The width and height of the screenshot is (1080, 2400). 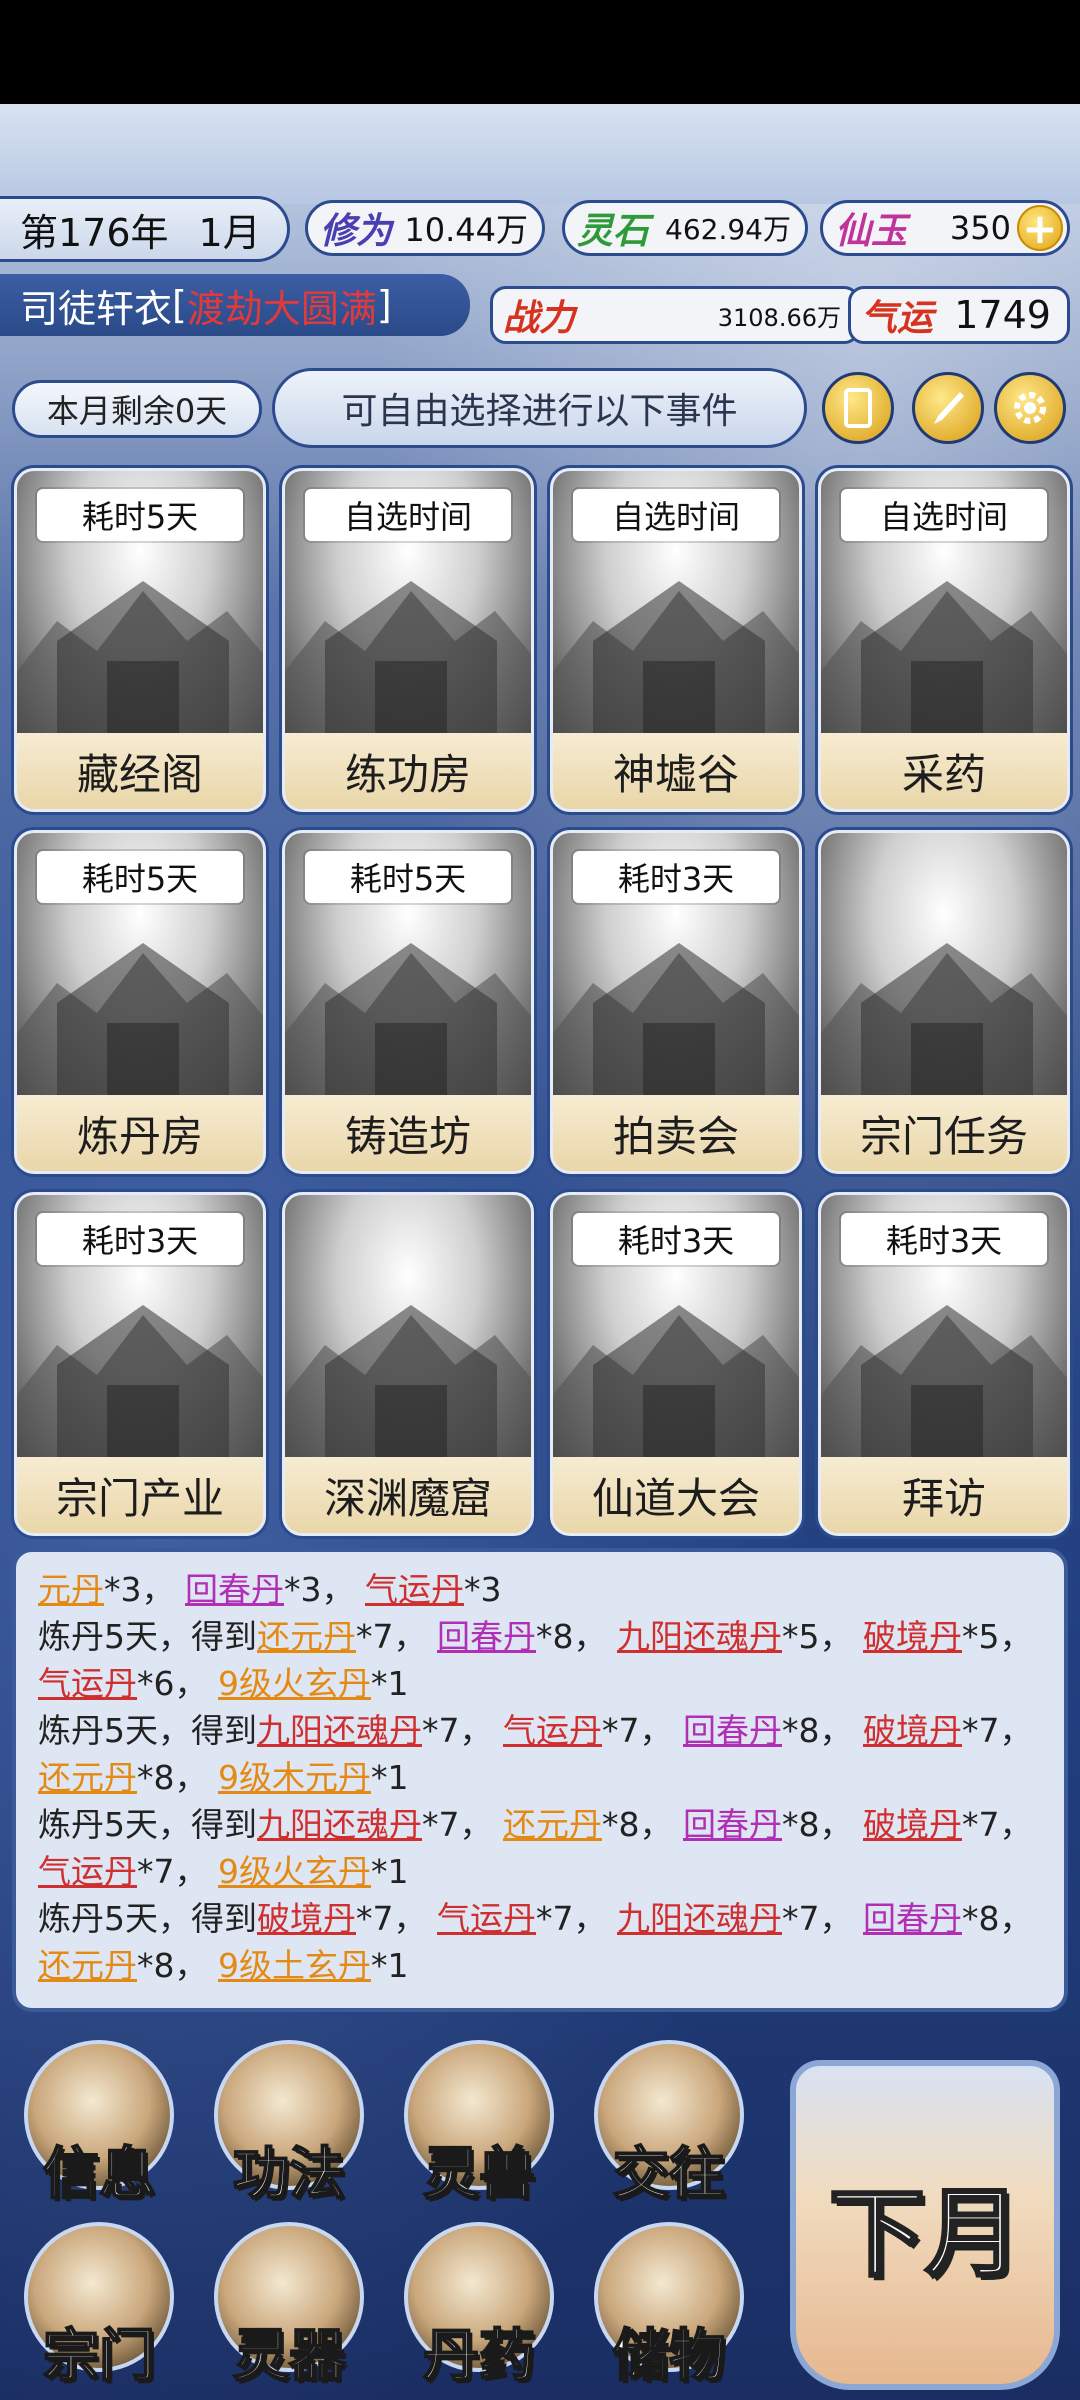 I want to click on event-card: 耗时3天拜访, so click(x=944, y=1364).